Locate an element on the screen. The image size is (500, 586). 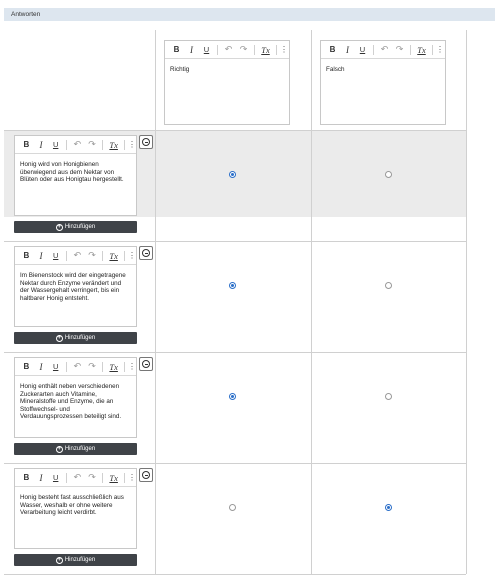
add-button-label: Hinzufügen is located at coordinates (80, 338).